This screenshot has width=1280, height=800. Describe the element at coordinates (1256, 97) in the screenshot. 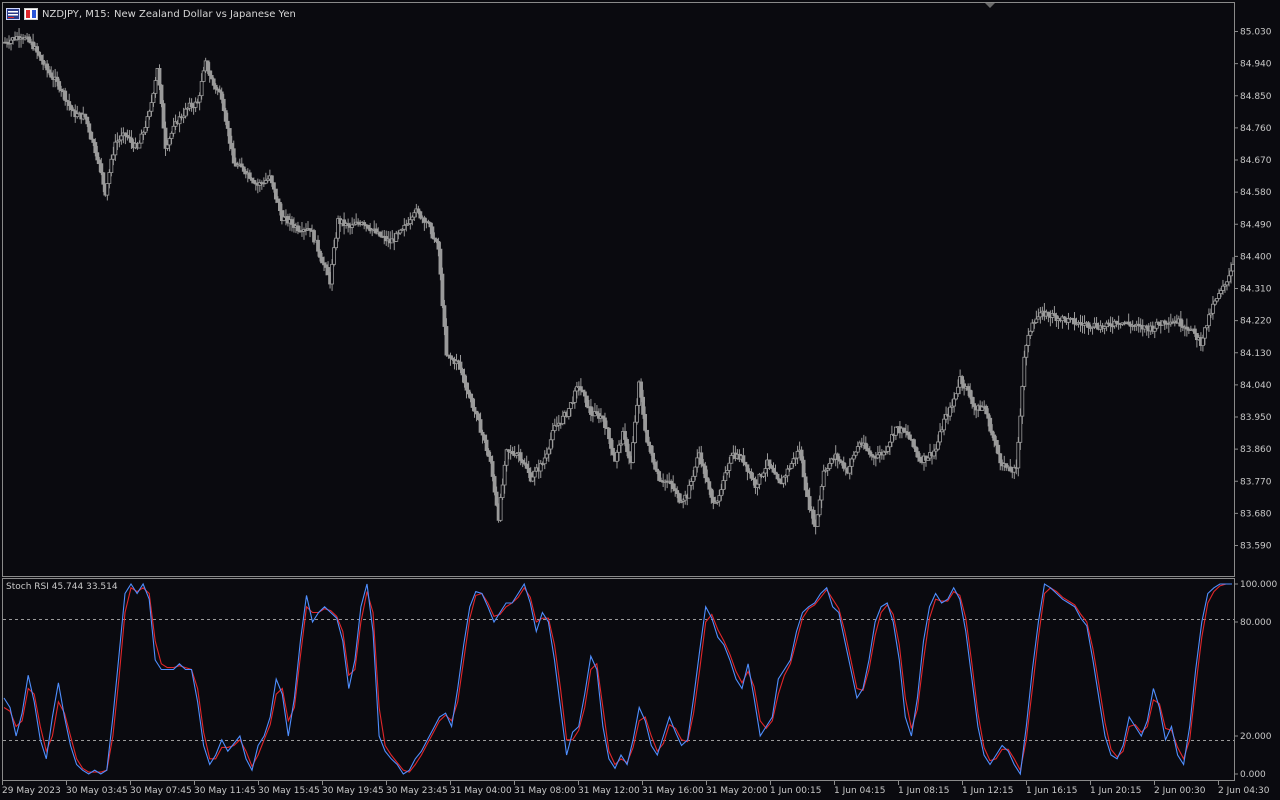

I see `price-tick-label: 84.850` at that location.